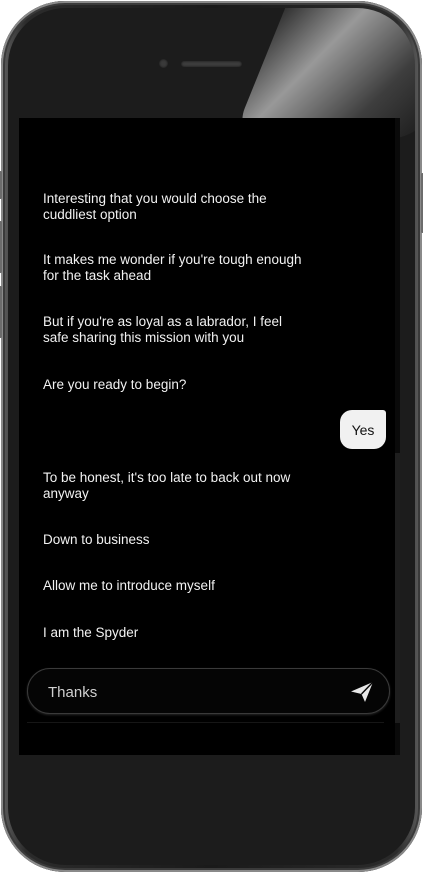 The image size is (423, 873). What do you see at coordinates (205, 722) in the screenshot?
I see `composer-divider` at bounding box center [205, 722].